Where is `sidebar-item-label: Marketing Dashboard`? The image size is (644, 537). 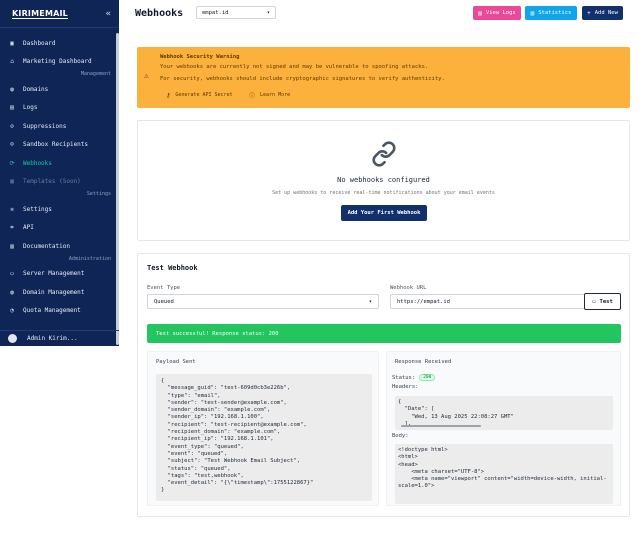 sidebar-item-label: Marketing Dashboard is located at coordinates (57, 62).